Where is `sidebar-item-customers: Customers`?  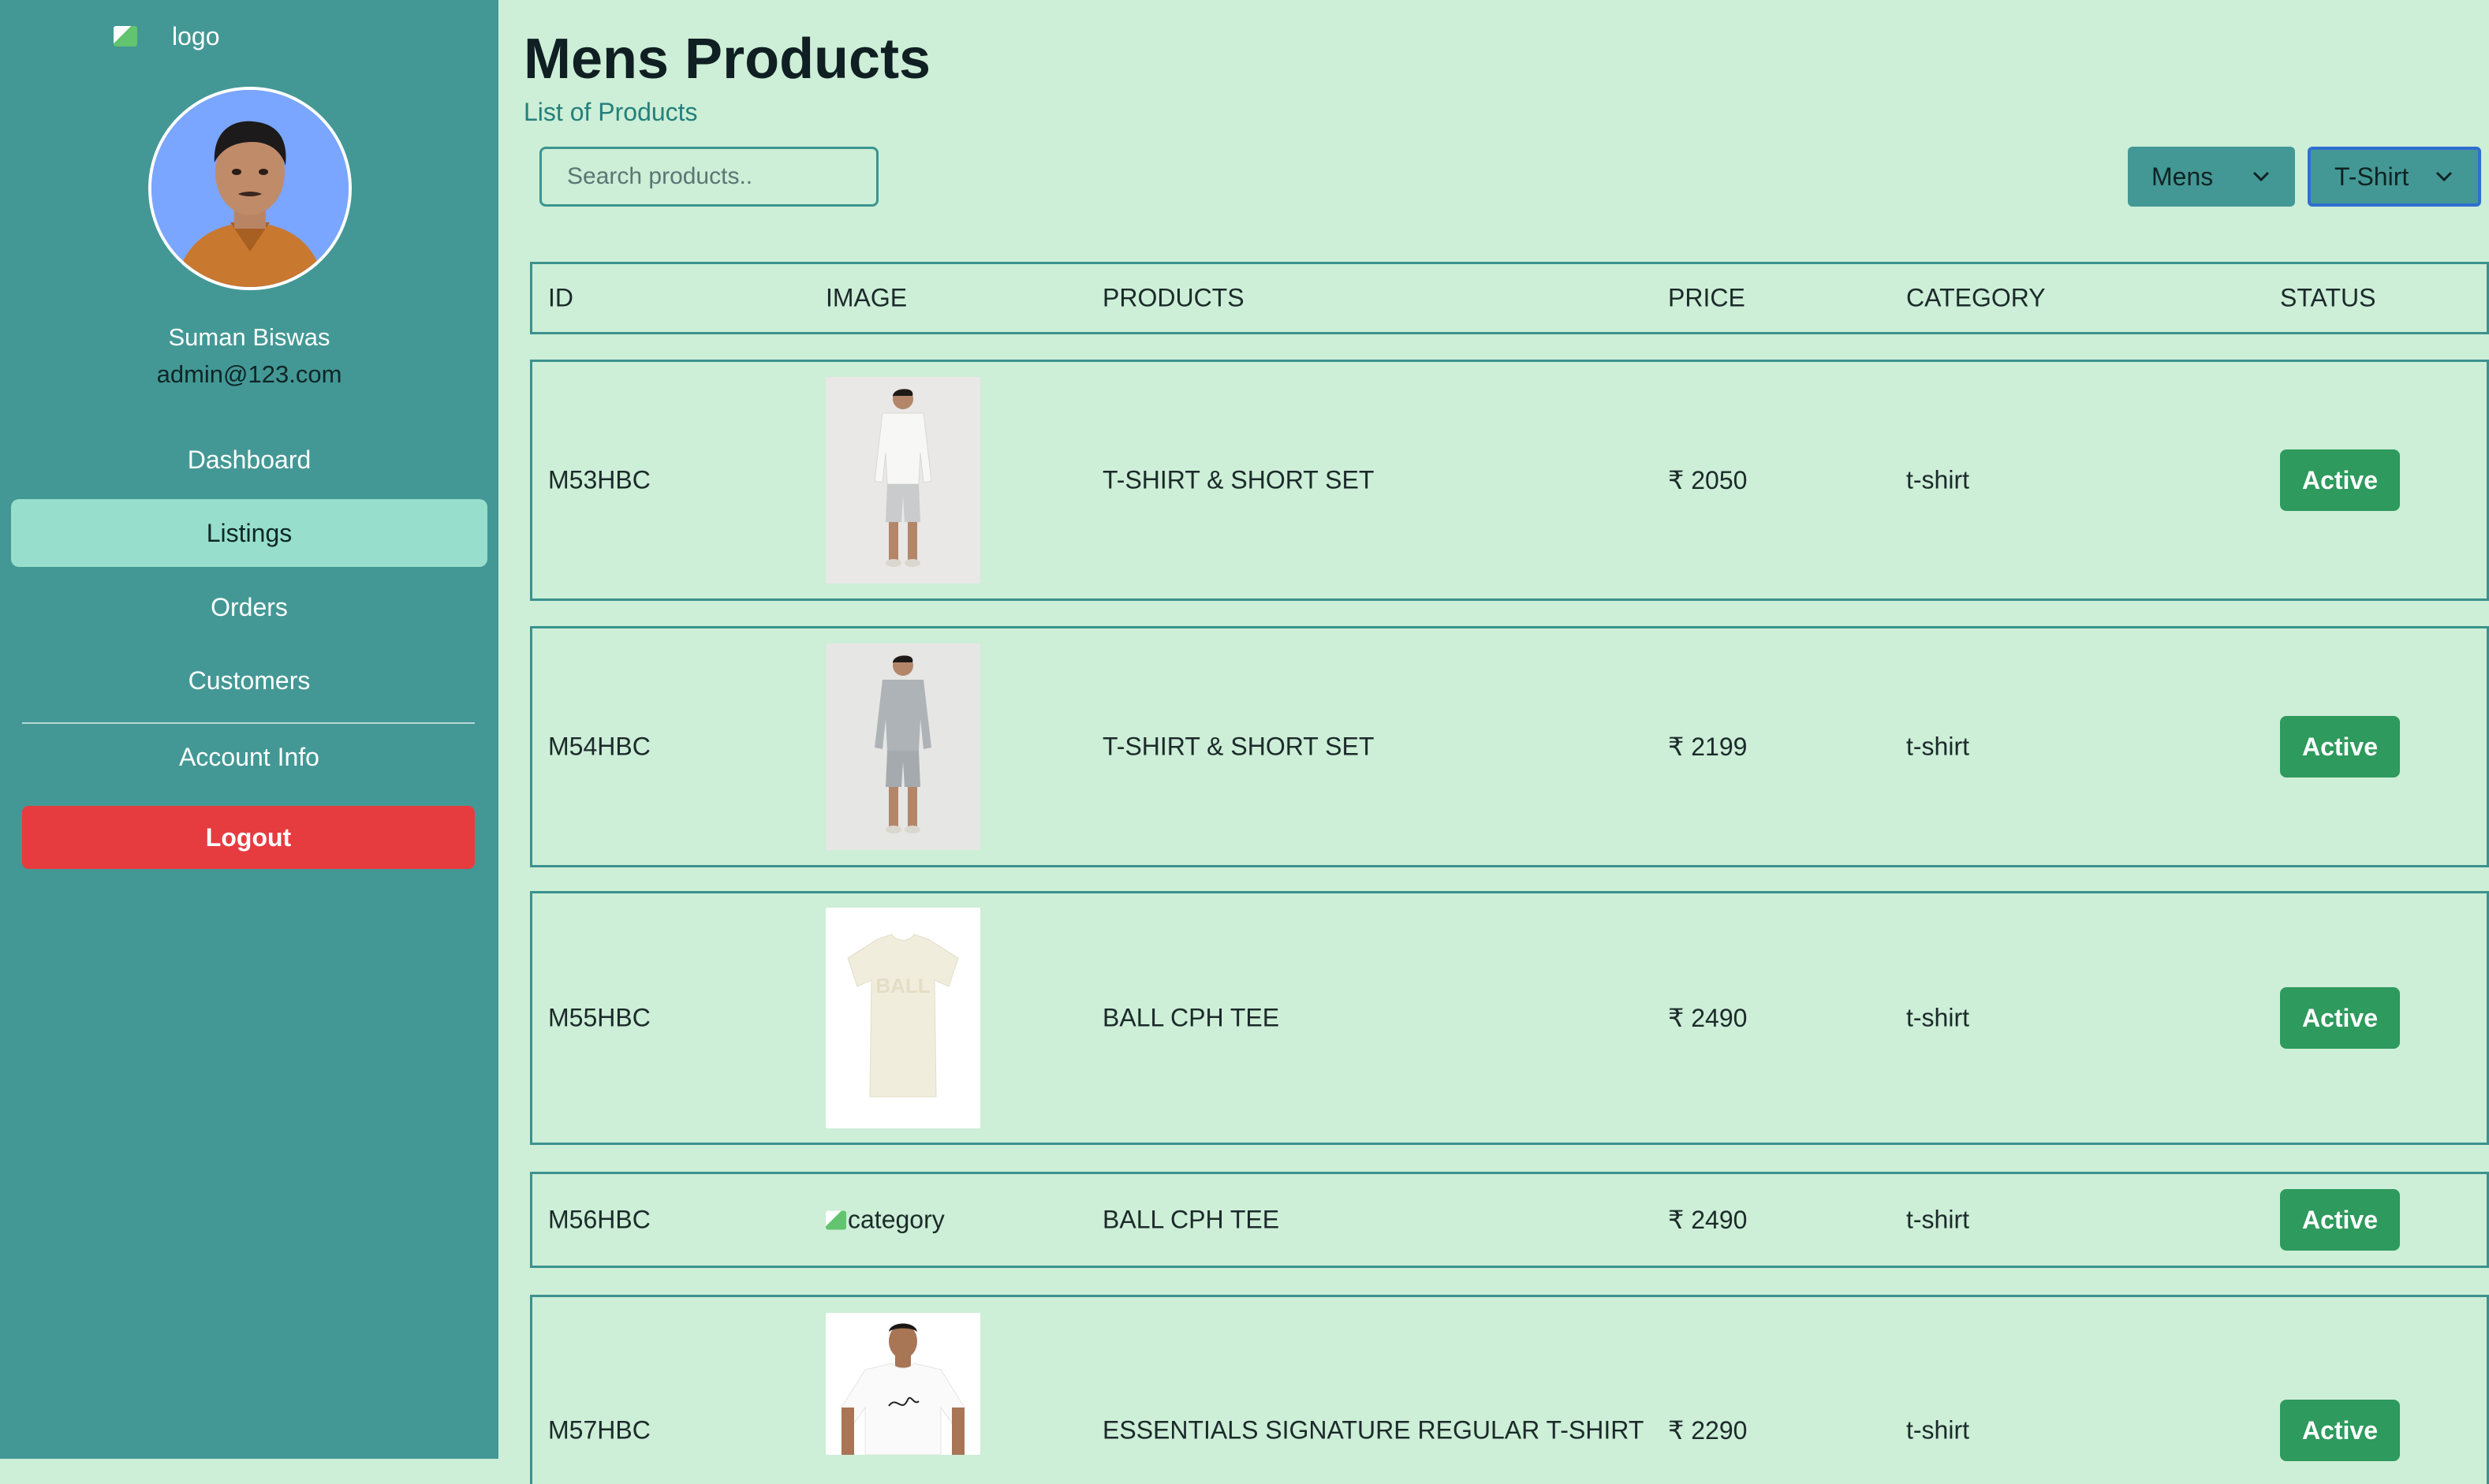 sidebar-item-customers: Customers is located at coordinates (249, 680).